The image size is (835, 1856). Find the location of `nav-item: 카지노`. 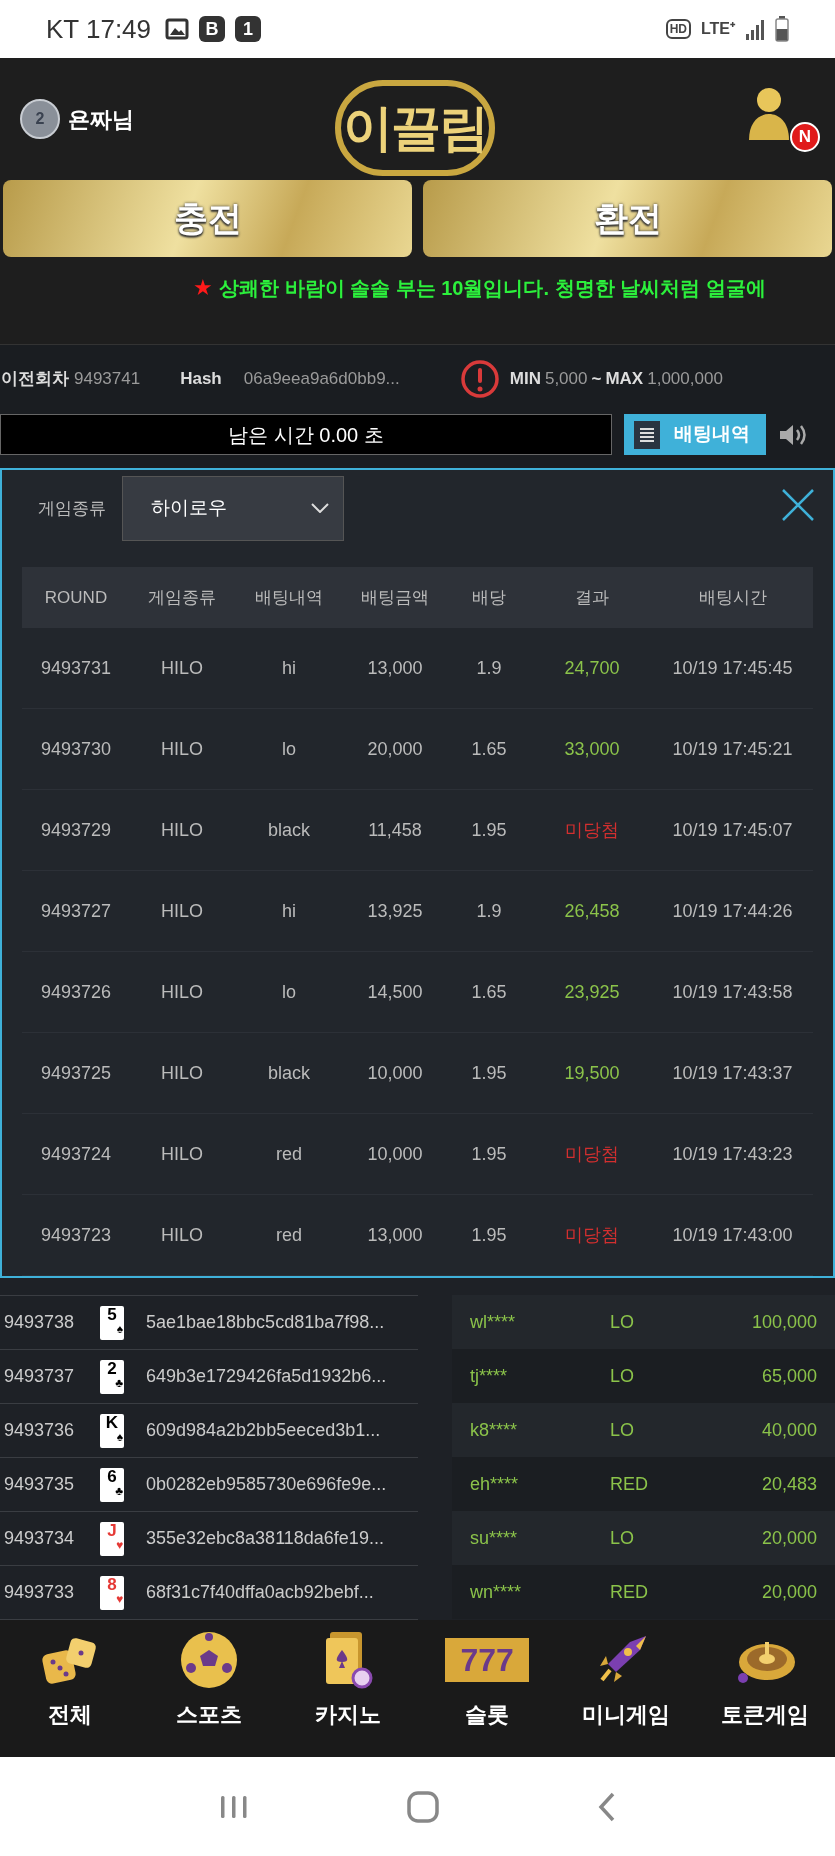

nav-item: 카지노 is located at coordinates (348, 1679).